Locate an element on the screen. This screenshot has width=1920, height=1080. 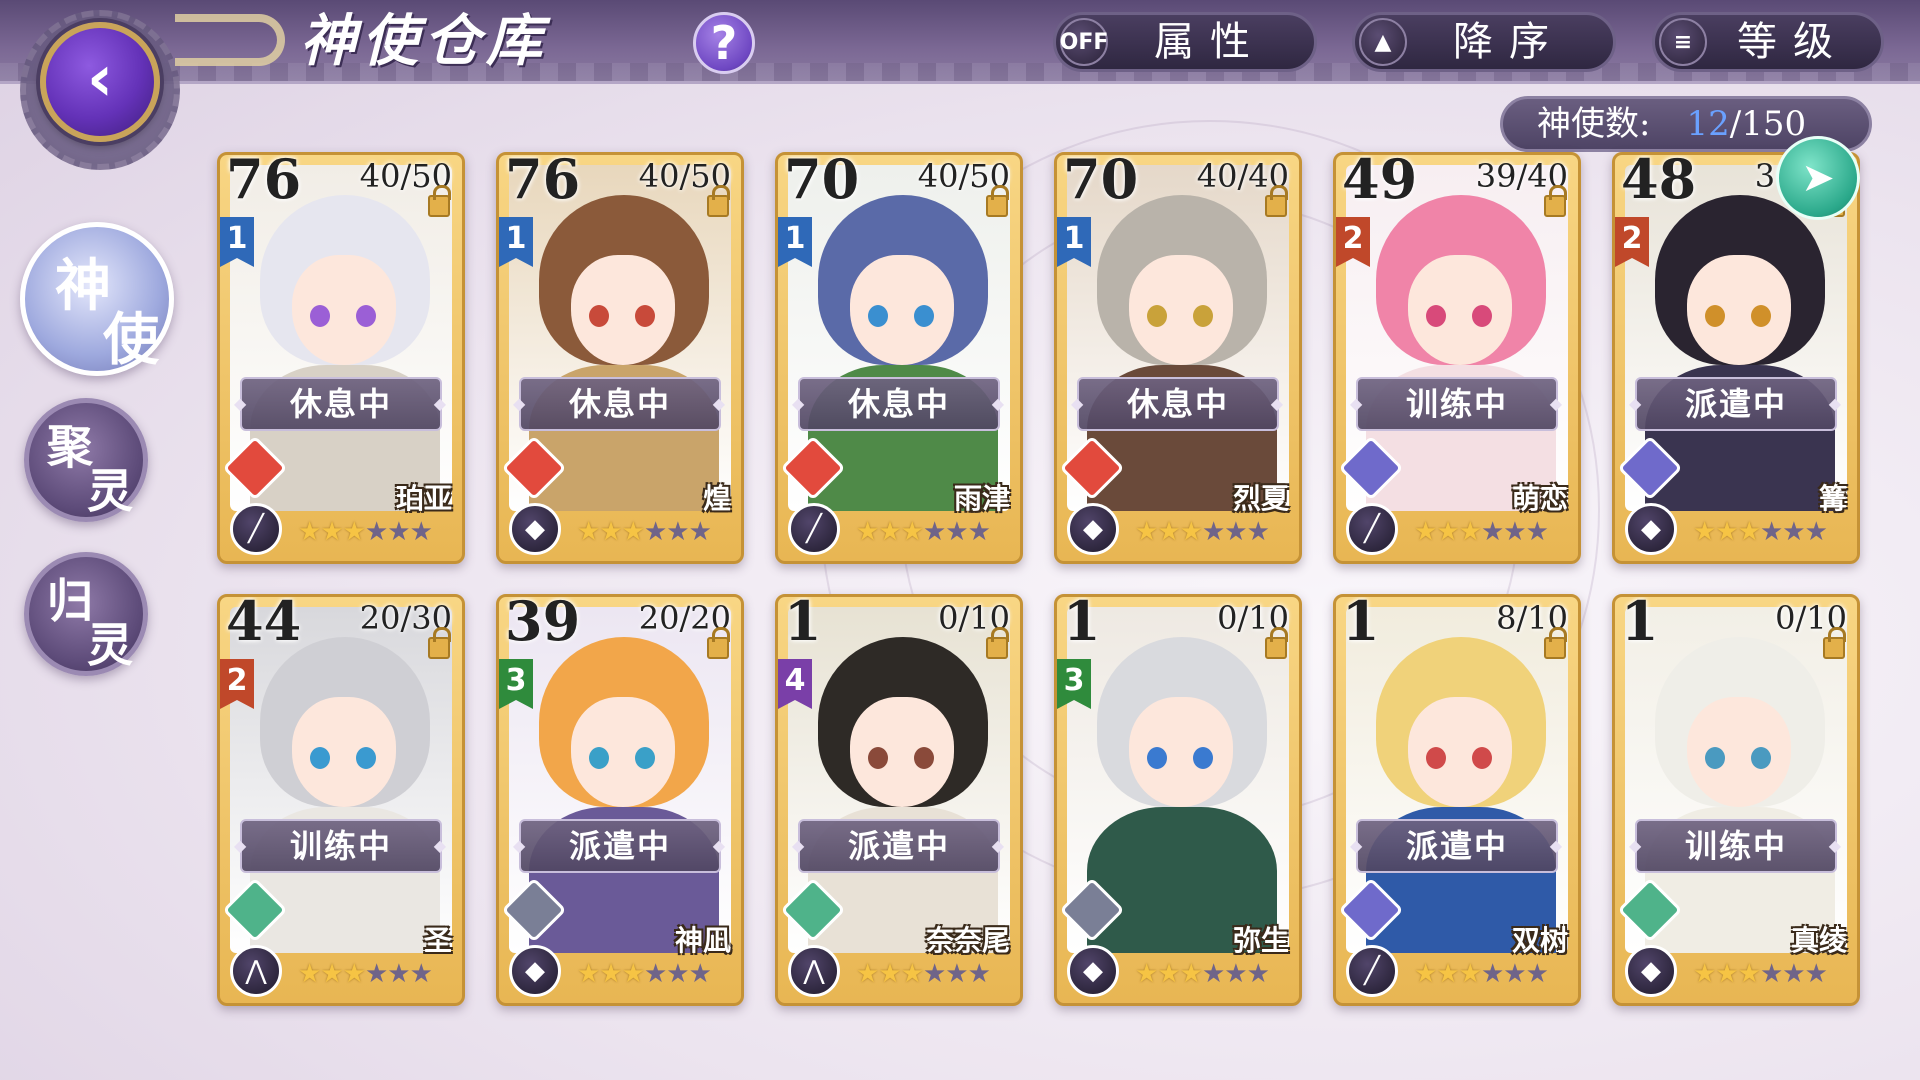
sort-order-button: ▲ 降序 is located at coordinates (1484, 42).